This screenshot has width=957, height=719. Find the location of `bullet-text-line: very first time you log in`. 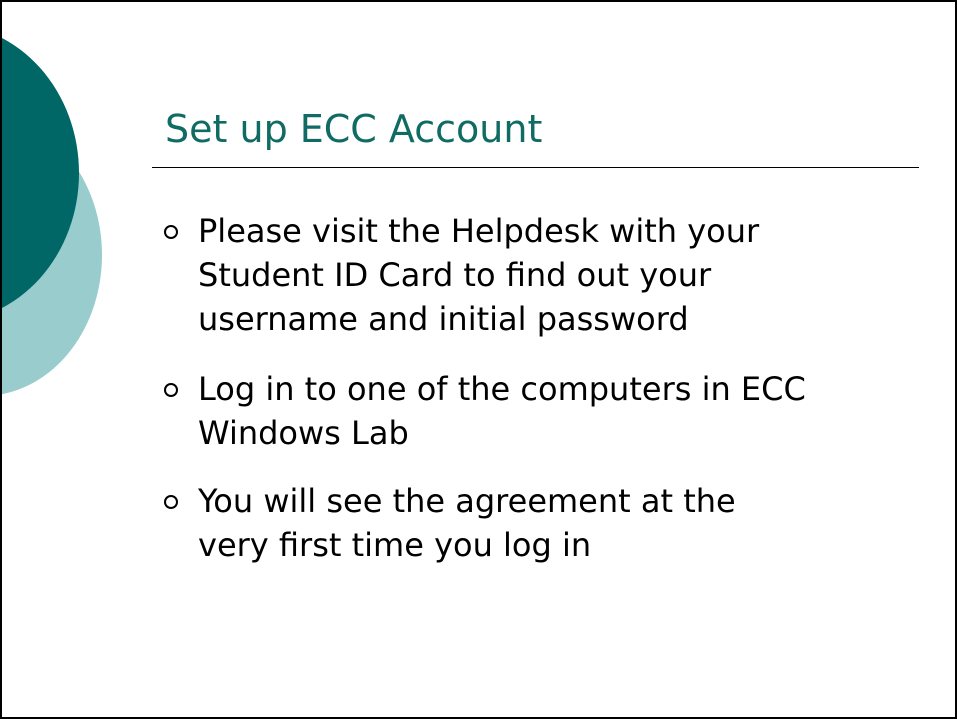

bullet-text-line: very first time you log in is located at coordinates (395, 545).